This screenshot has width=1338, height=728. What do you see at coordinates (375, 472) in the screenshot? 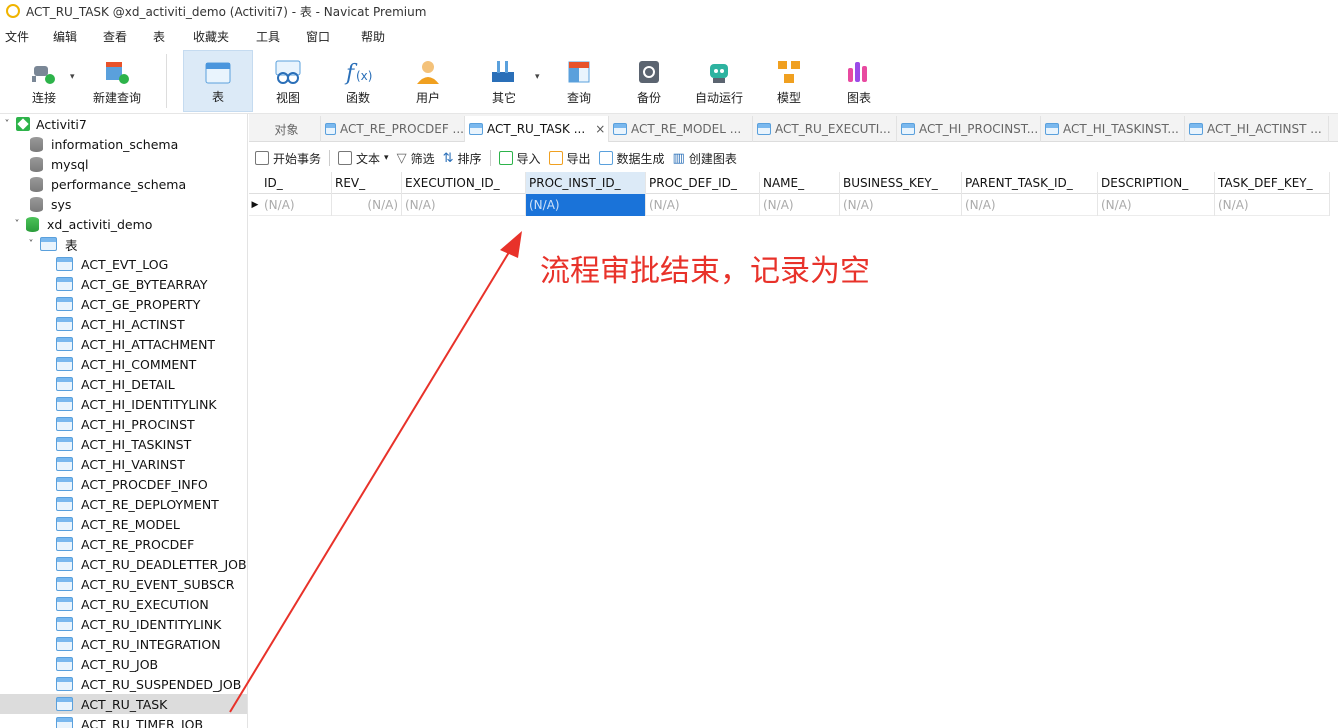
I see `annotation-arrow` at bounding box center [375, 472].